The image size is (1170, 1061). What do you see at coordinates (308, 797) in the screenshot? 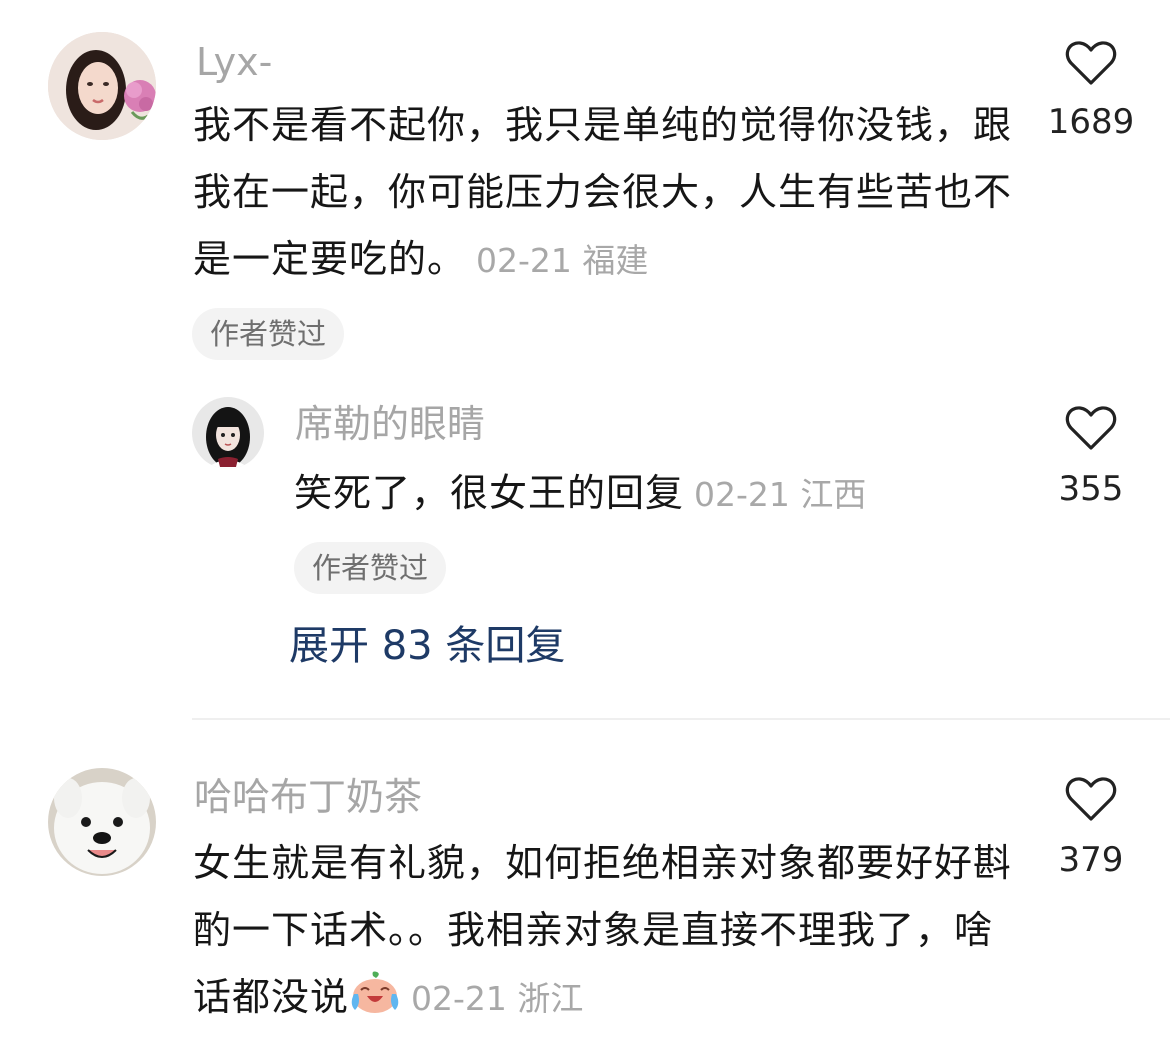
I see `comment-username: 哈哈布丁奶茶` at bounding box center [308, 797].